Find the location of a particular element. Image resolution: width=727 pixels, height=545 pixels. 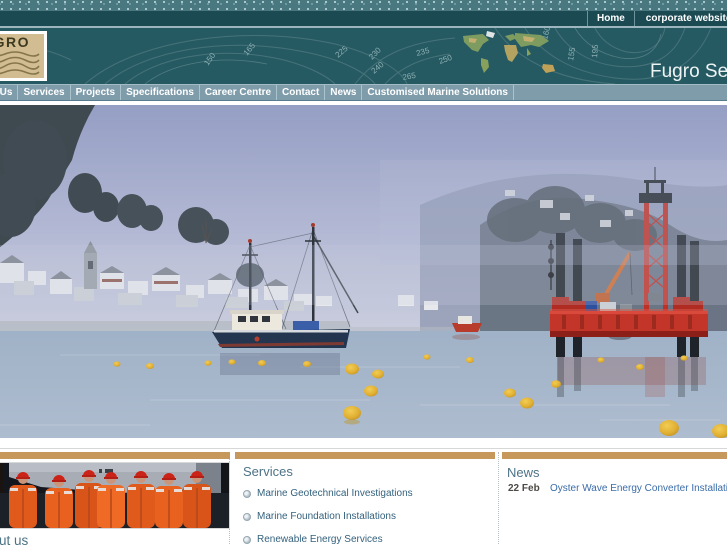

news-heading: News is located at coordinates (523, 472).